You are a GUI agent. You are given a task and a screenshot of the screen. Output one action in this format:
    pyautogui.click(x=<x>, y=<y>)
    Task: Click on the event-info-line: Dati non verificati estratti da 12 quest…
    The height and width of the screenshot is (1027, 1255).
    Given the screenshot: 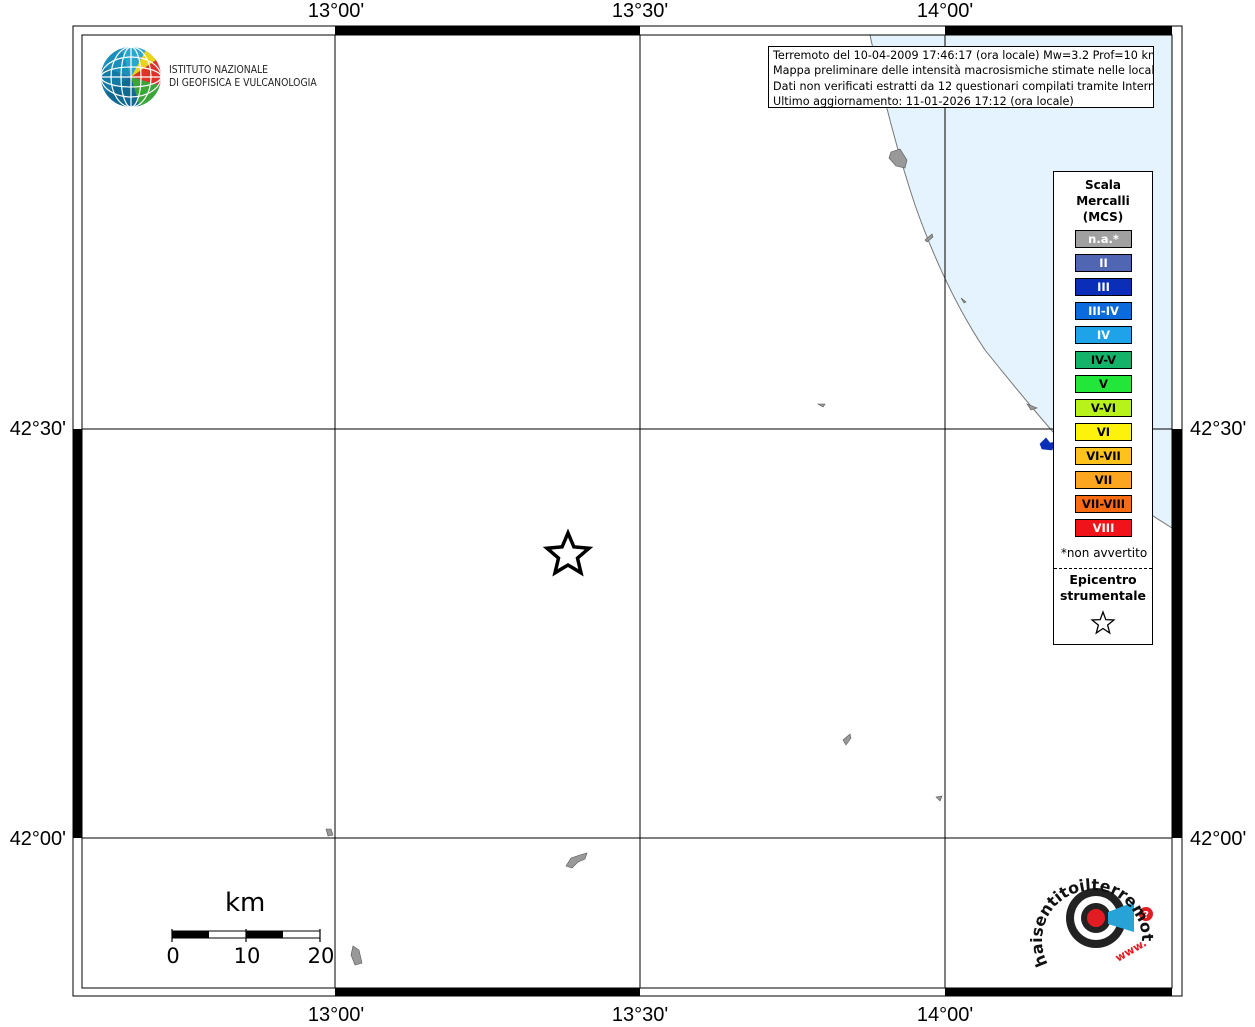 What is the action you would take?
    pyautogui.click(x=963, y=86)
    